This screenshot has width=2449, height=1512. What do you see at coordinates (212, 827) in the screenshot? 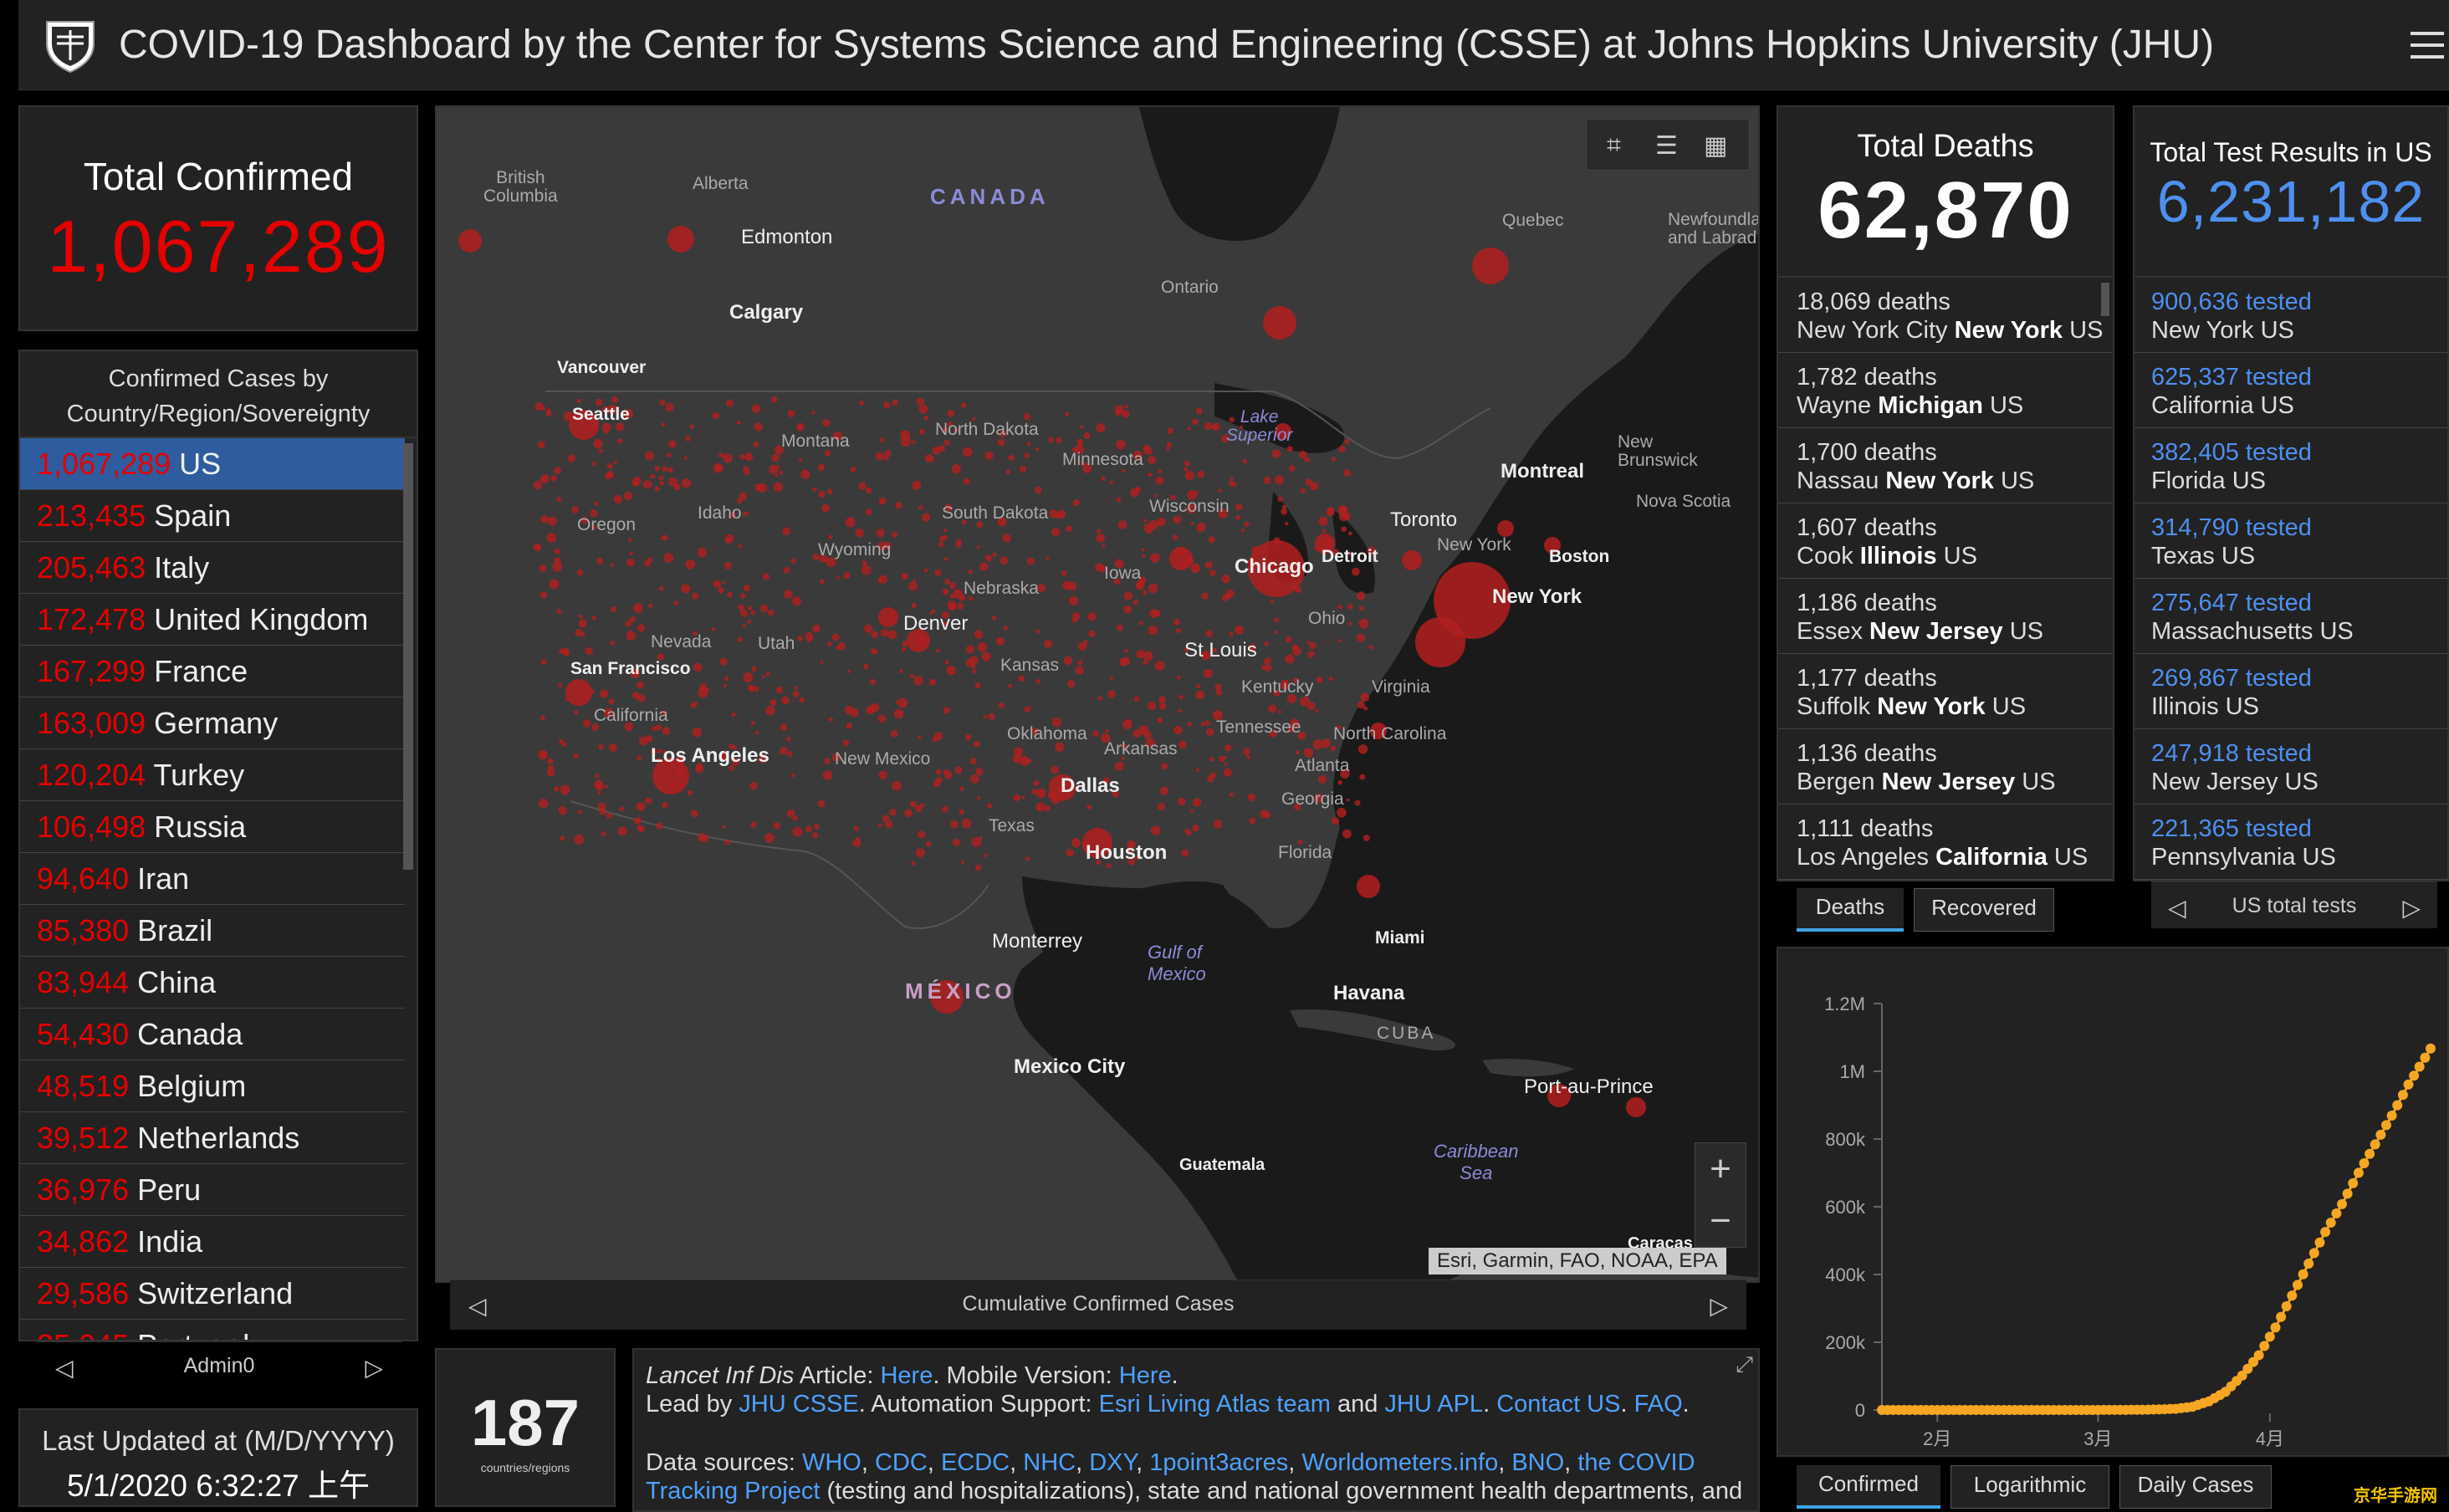
I see `country-row: 106,498 Russia` at bounding box center [212, 827].